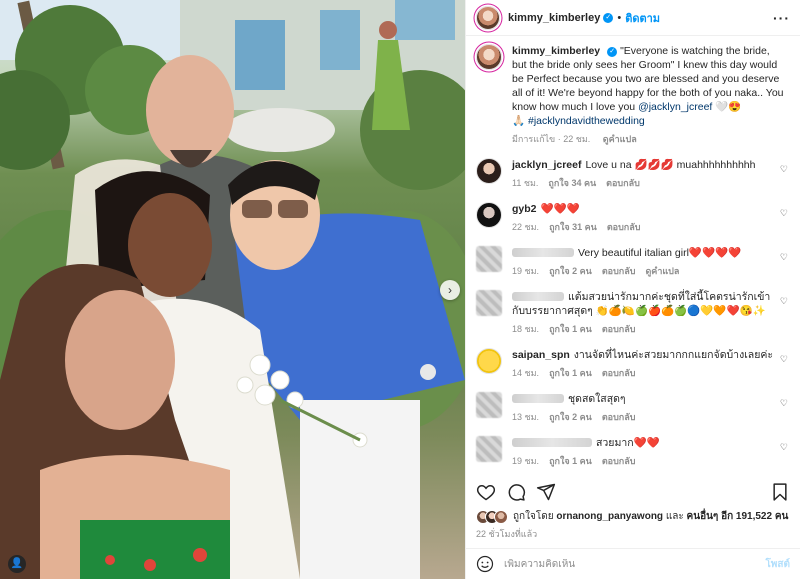 This screenshot has height=579, width=800. I want to click on comment-time: 14 ชม., so click(526, 373).